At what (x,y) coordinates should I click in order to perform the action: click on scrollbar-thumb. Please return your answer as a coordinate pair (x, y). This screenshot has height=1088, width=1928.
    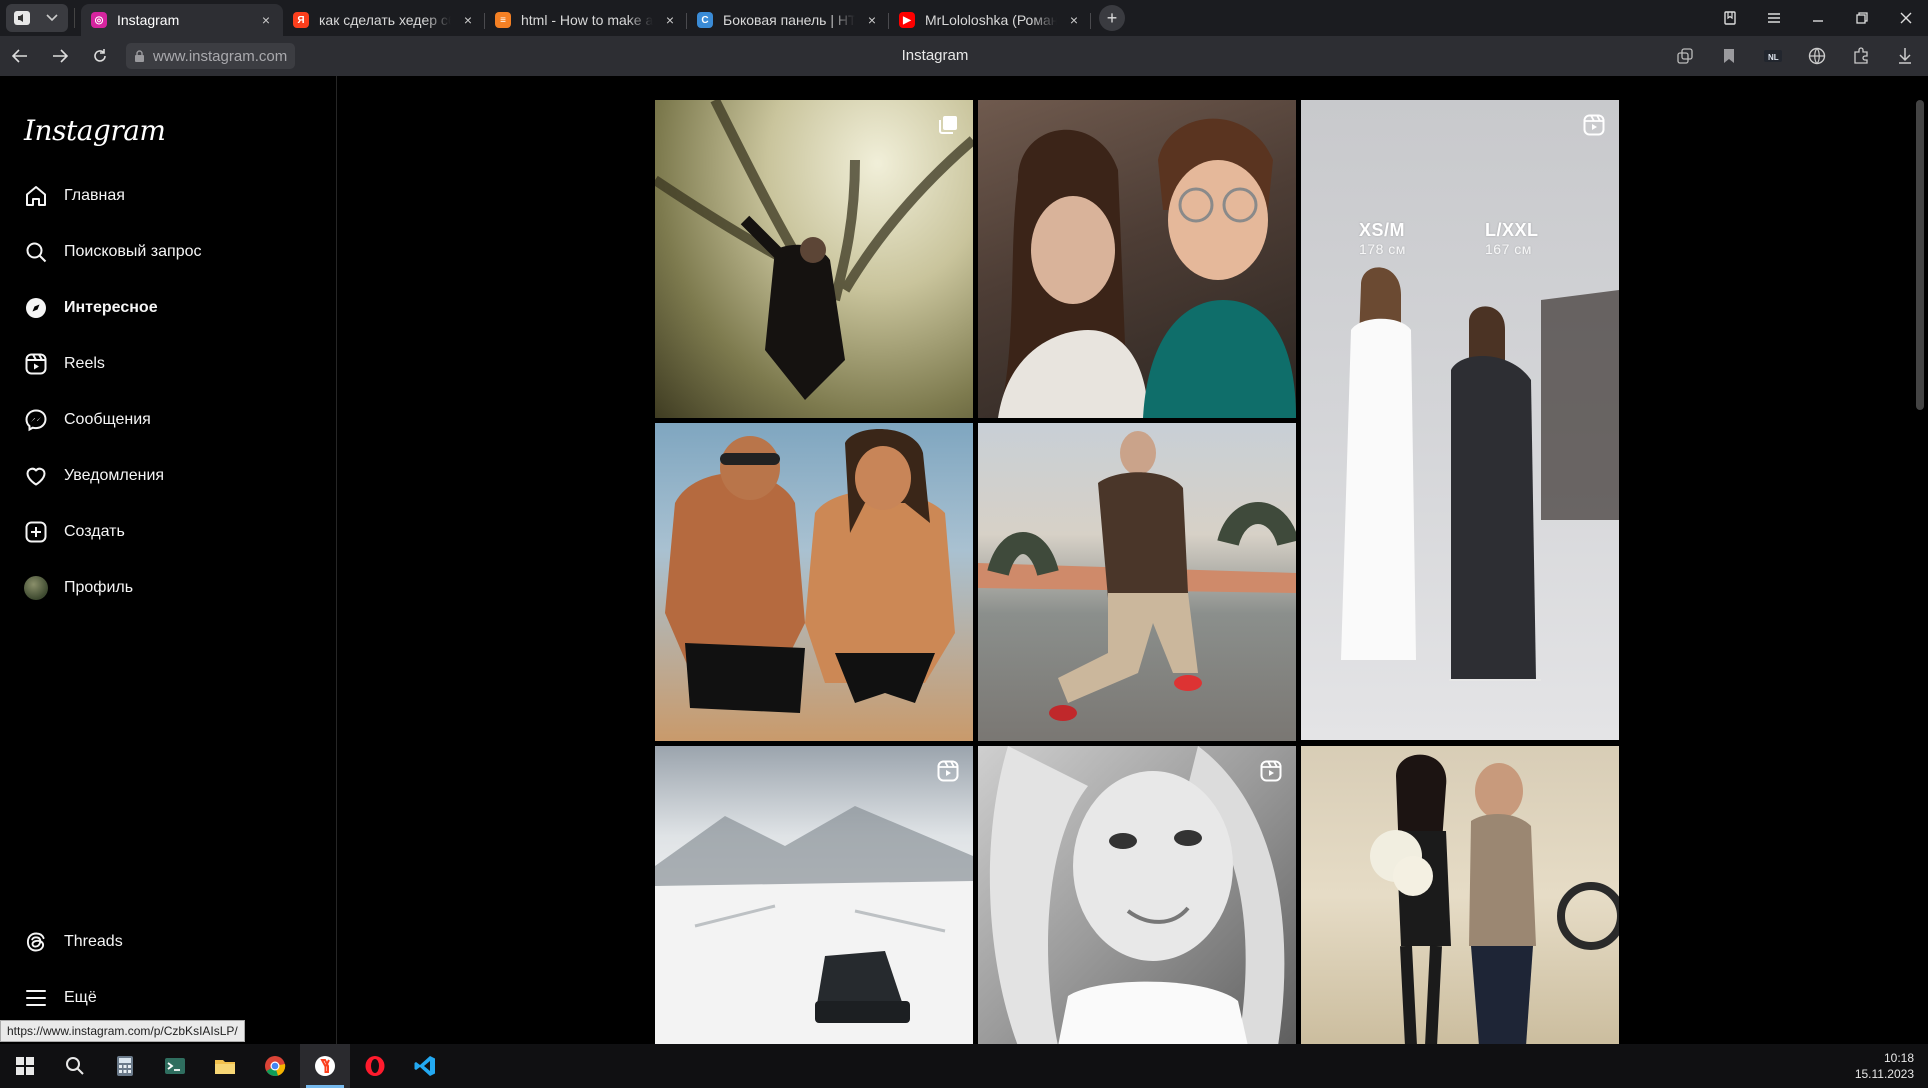
    Looking at the image, I should click on (1920, 255).